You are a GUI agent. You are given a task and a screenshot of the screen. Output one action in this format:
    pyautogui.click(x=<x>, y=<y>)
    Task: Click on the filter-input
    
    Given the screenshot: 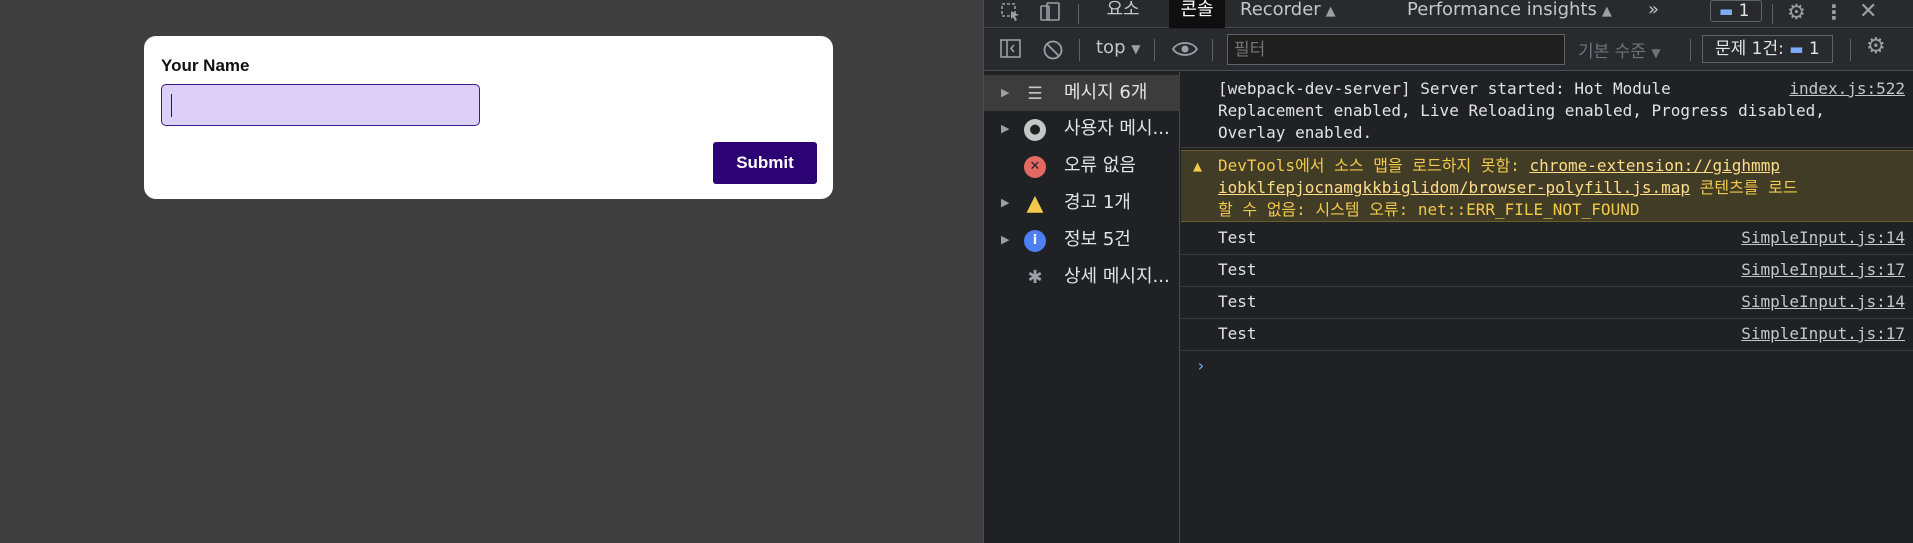 What is the action you would take?
    pyautogui.click(x=1396, y=49)
    